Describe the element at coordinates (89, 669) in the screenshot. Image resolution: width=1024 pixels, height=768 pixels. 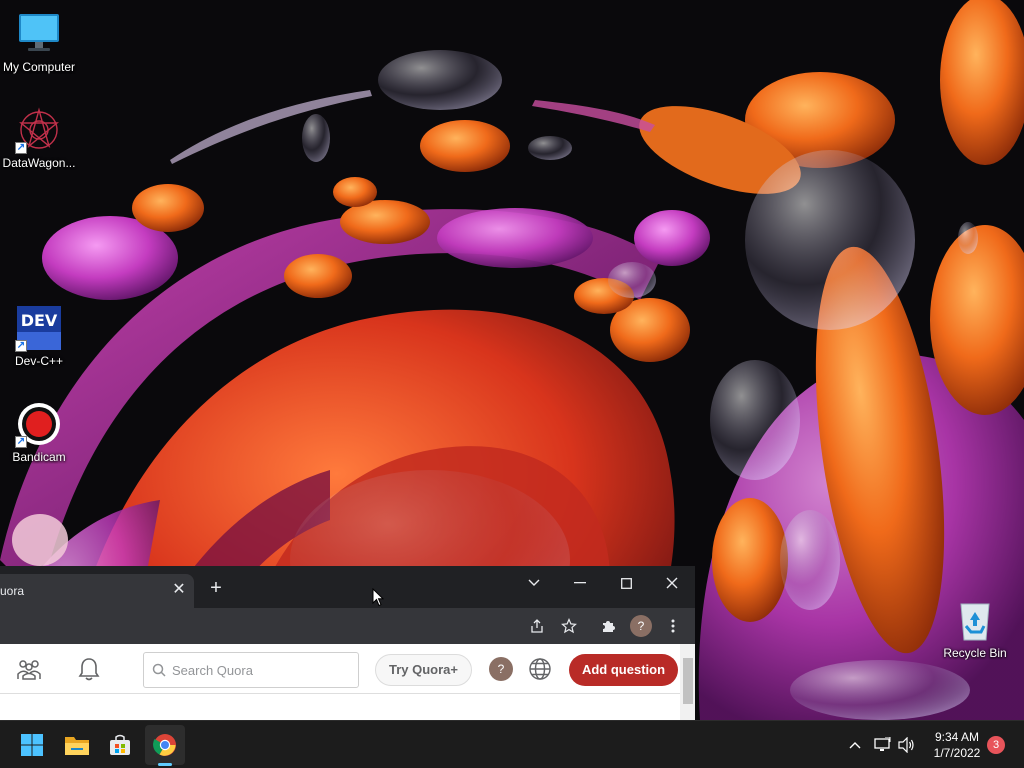
I see `bell-icon` at that location.